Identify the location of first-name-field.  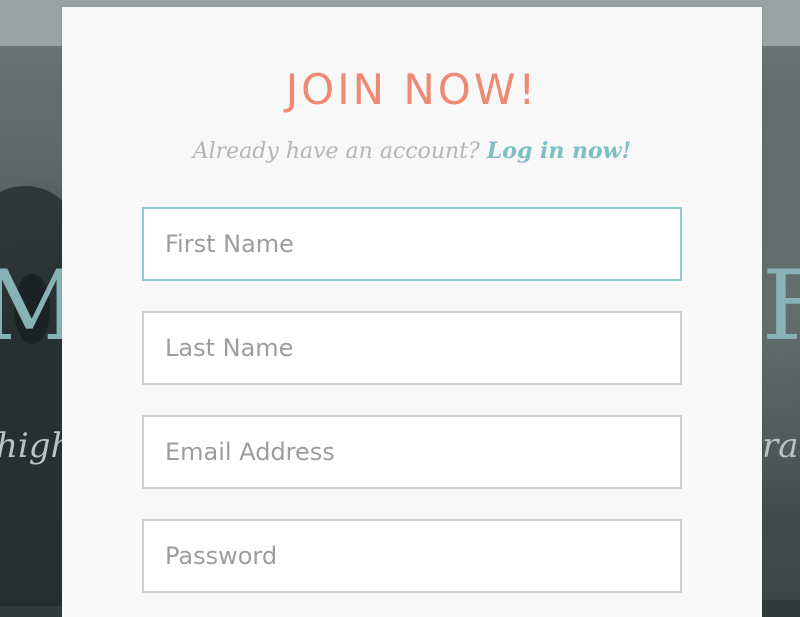
(412, 244).